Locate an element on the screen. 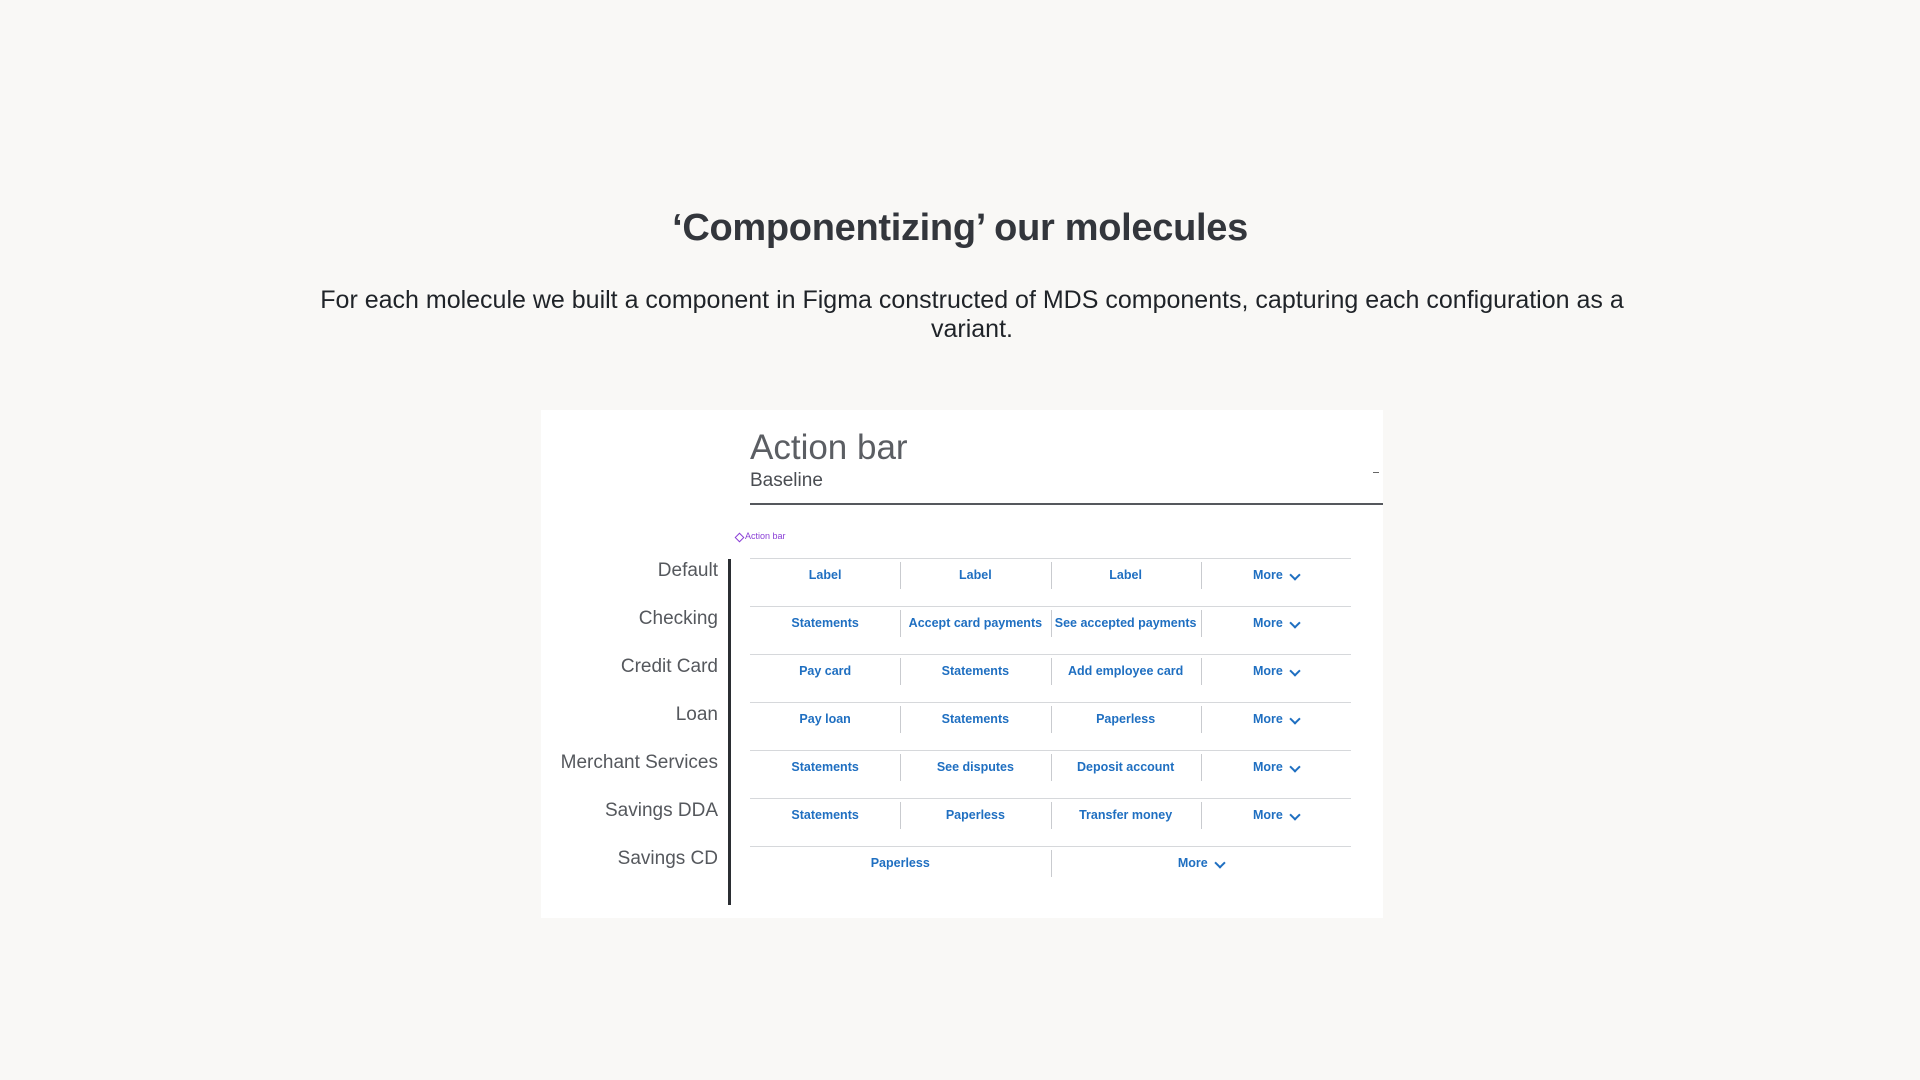  component-tag: Action bar is located at coordinates (760, 536).